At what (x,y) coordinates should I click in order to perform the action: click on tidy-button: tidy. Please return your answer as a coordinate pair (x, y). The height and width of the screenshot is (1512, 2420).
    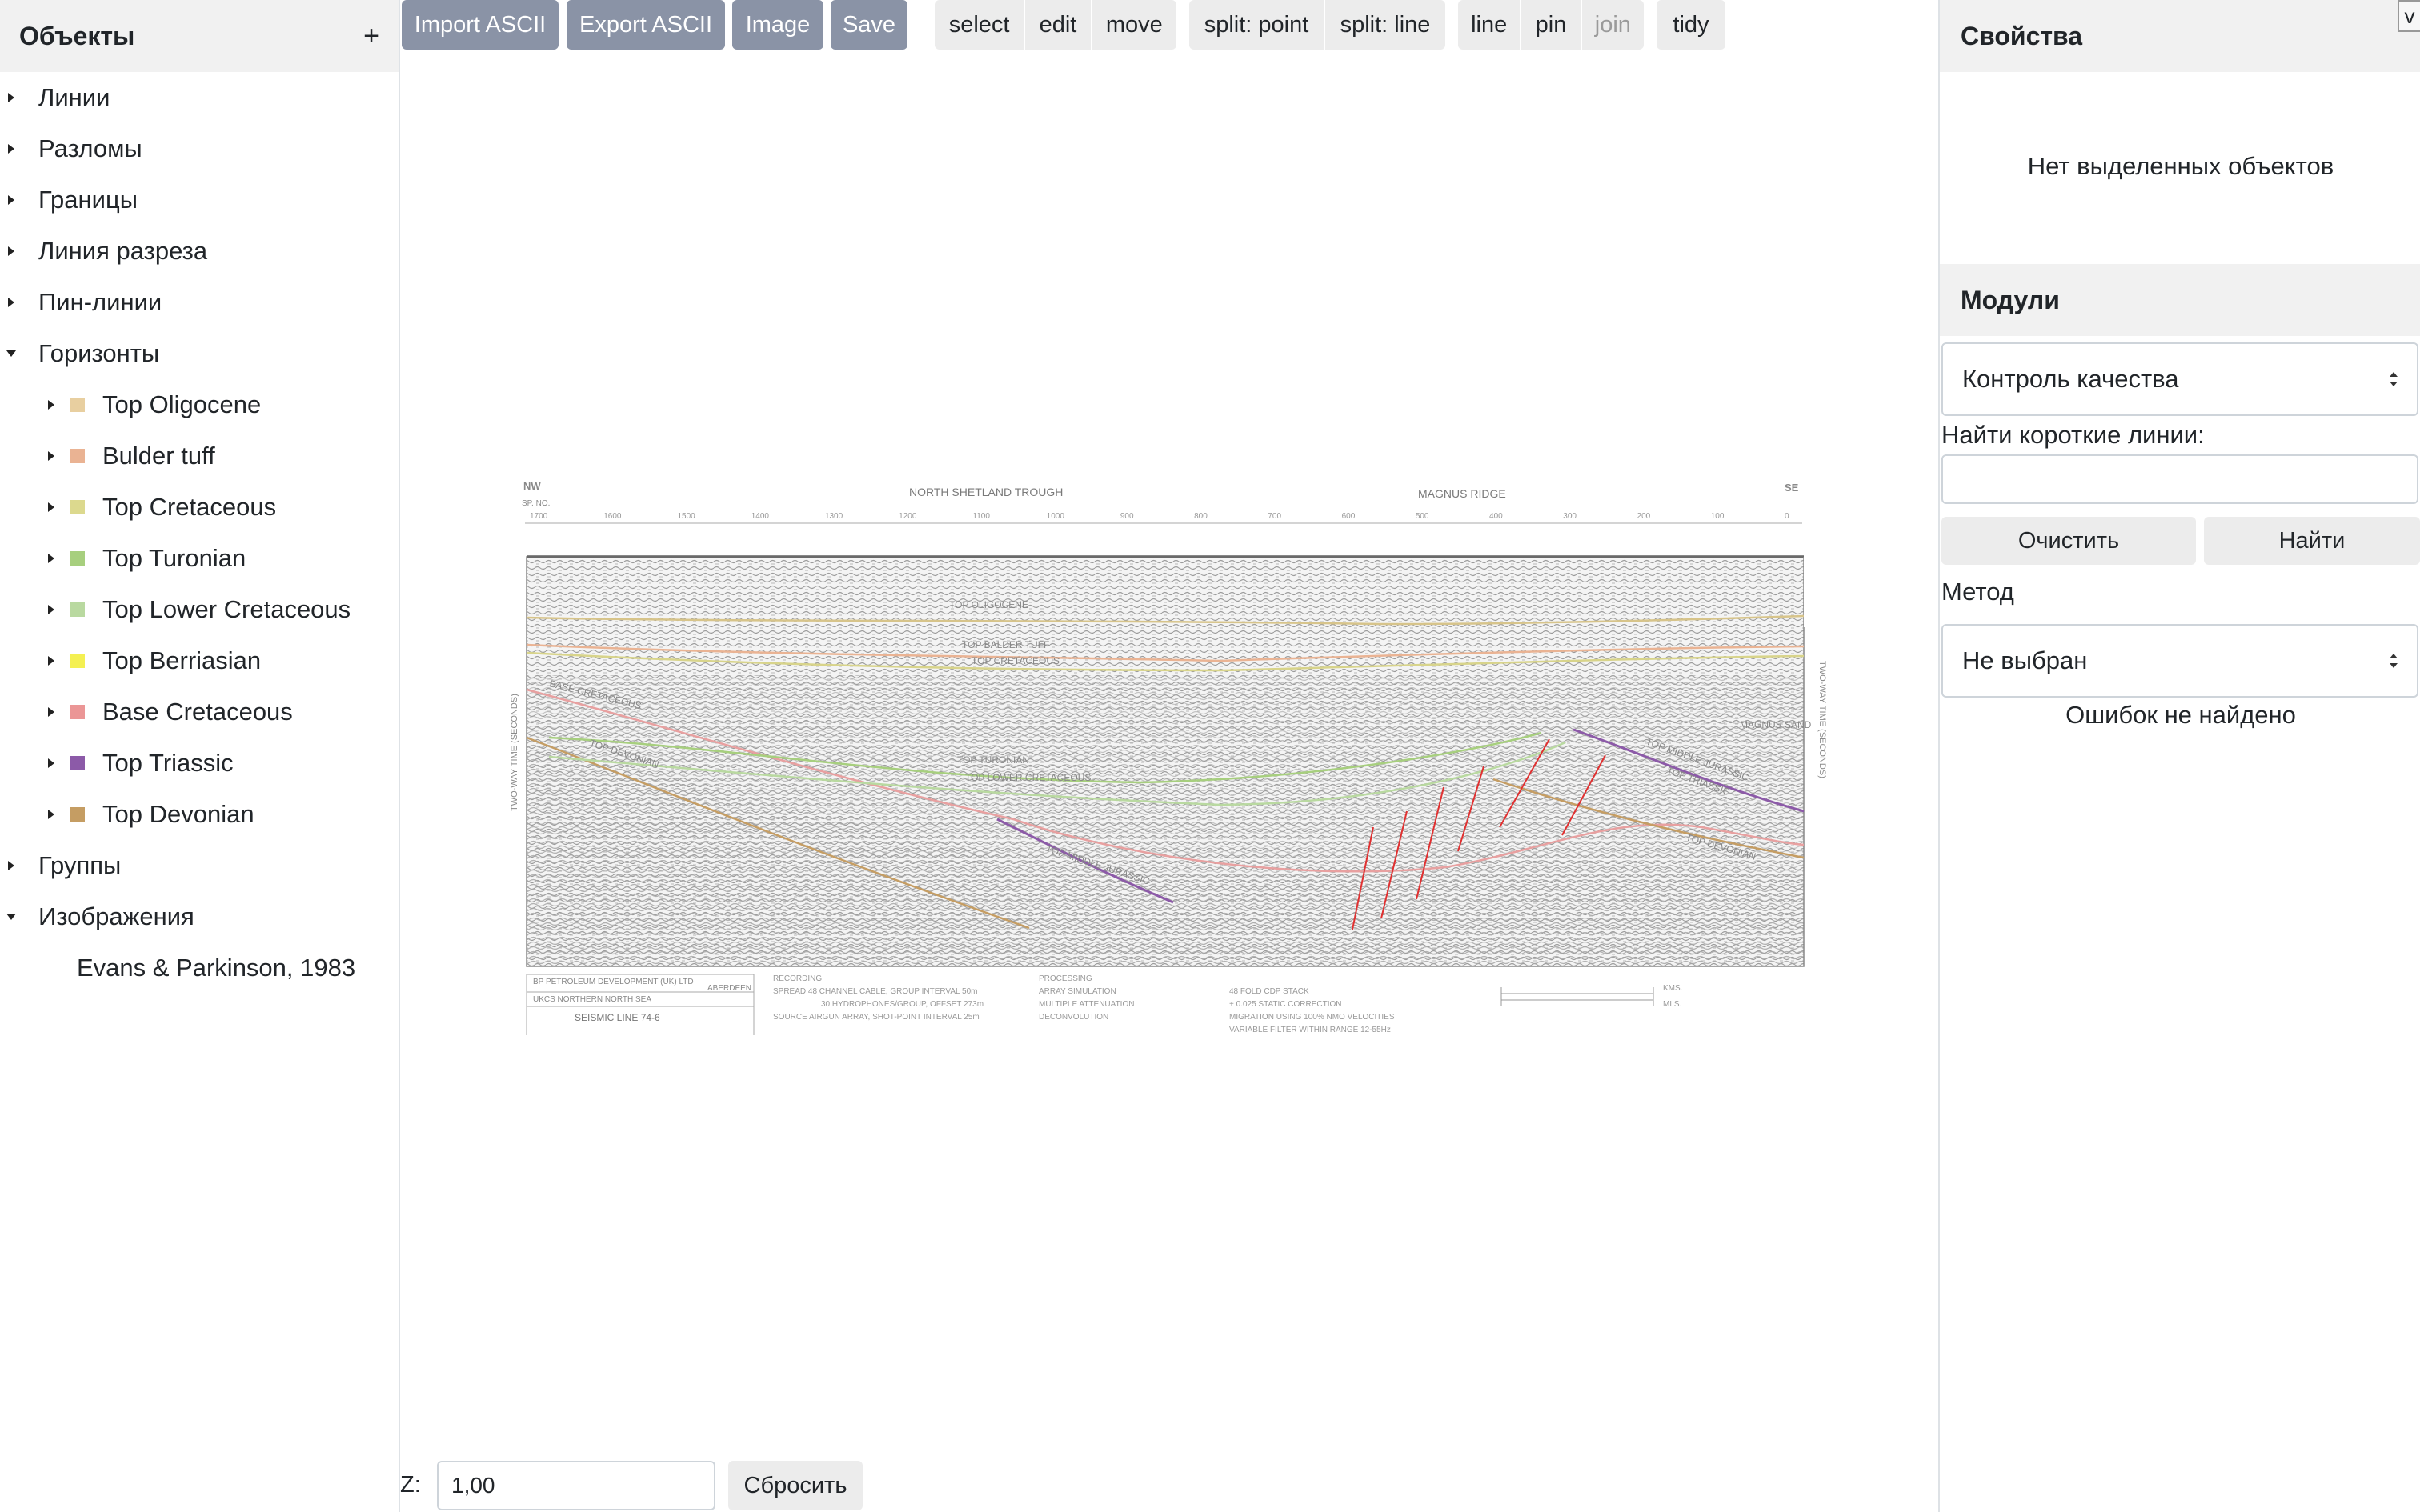
    Looking at the image, I should click on (1691, 25).